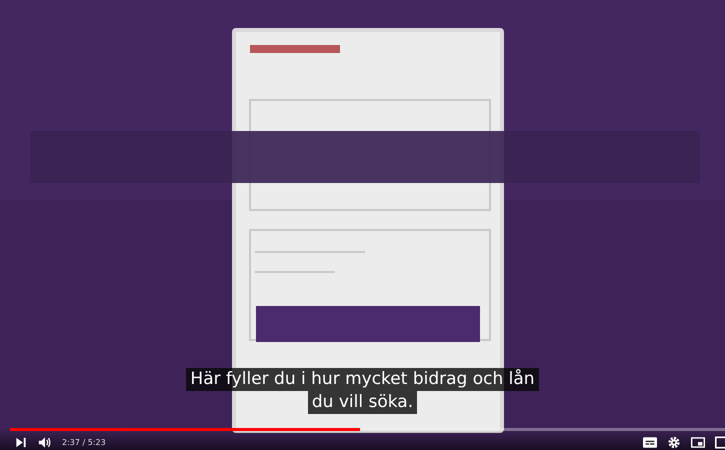  What do you see at coordinates (45, 442) in the screenshot?
I see `volume-icon` at bounding box center [45, 442].